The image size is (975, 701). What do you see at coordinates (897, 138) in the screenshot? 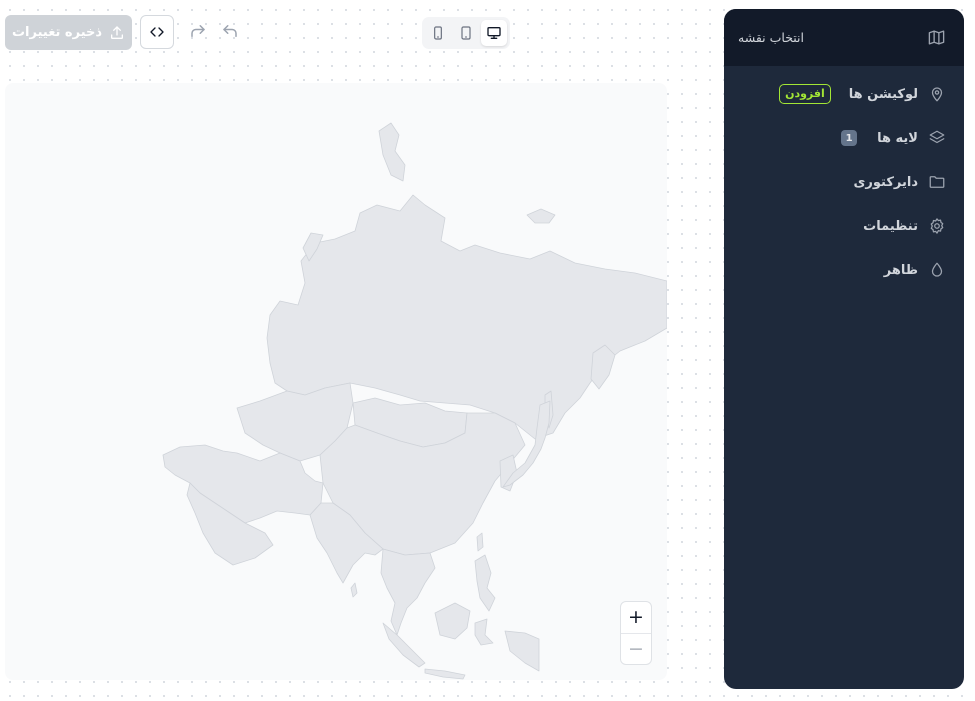
I see `menu-item-layers-label: لایه ها` at bounding box center [897, 138].